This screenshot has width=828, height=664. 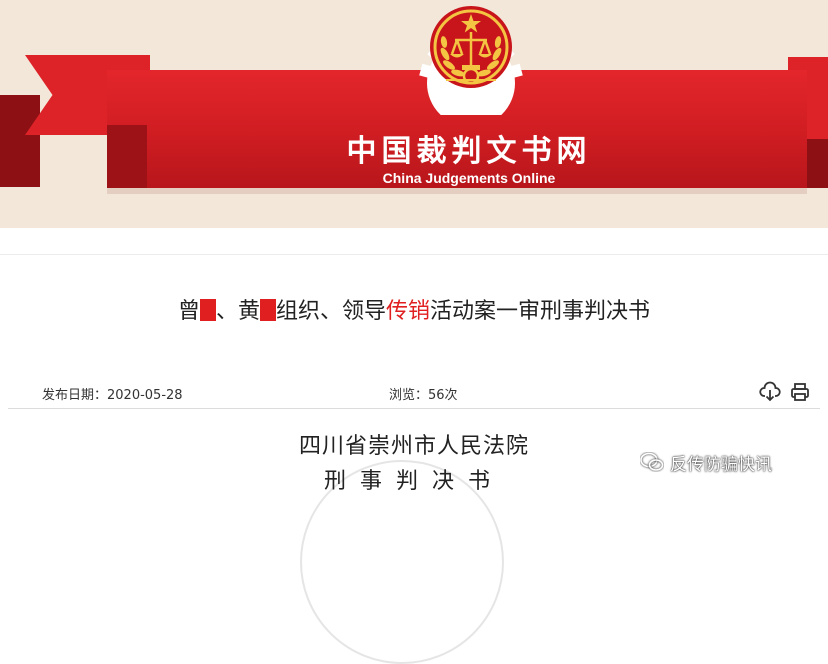 What do you see at coordinates (408, 311) in the screenshot?
I see `title-part-highlight: 传销` at bounding box center [408, 311].